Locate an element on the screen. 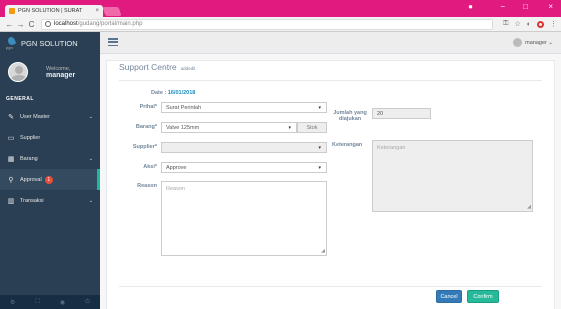 The width and height of the screenshot is (561, 309). barang-label: Barang* is located at coordinates (146, 127).